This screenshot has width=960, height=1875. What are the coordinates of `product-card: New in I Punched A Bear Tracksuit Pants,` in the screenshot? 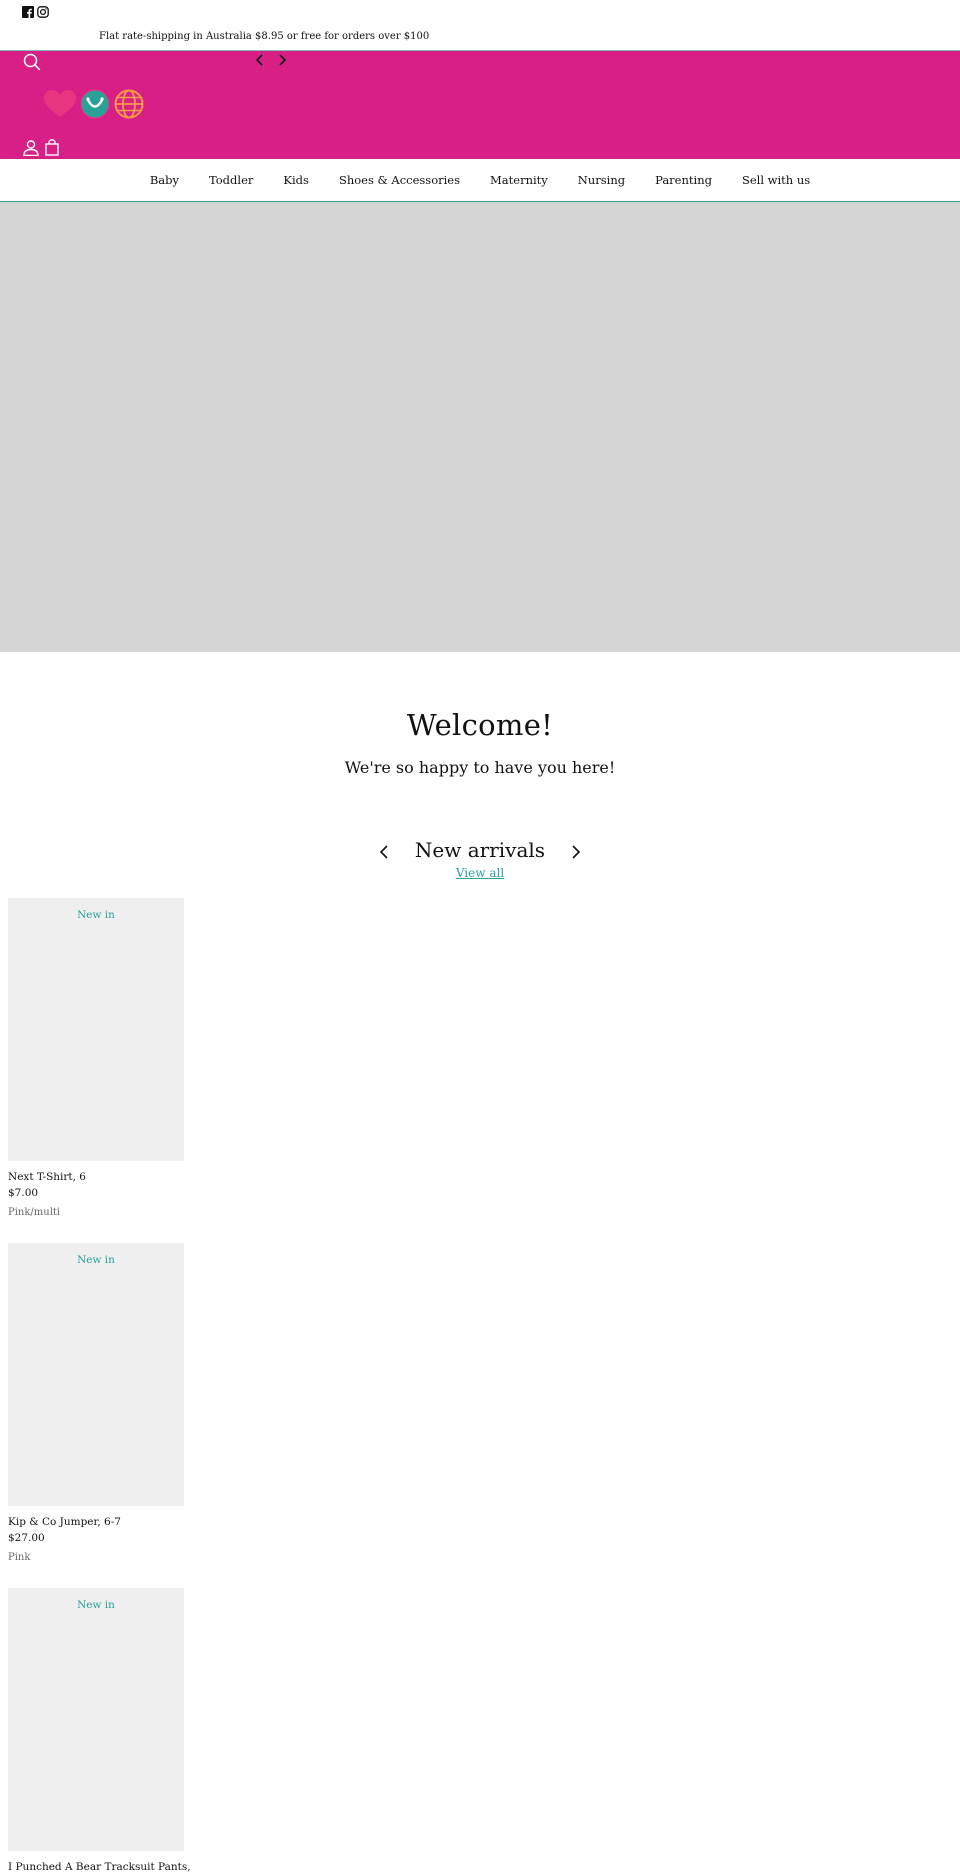 It's located at (99, 1730).